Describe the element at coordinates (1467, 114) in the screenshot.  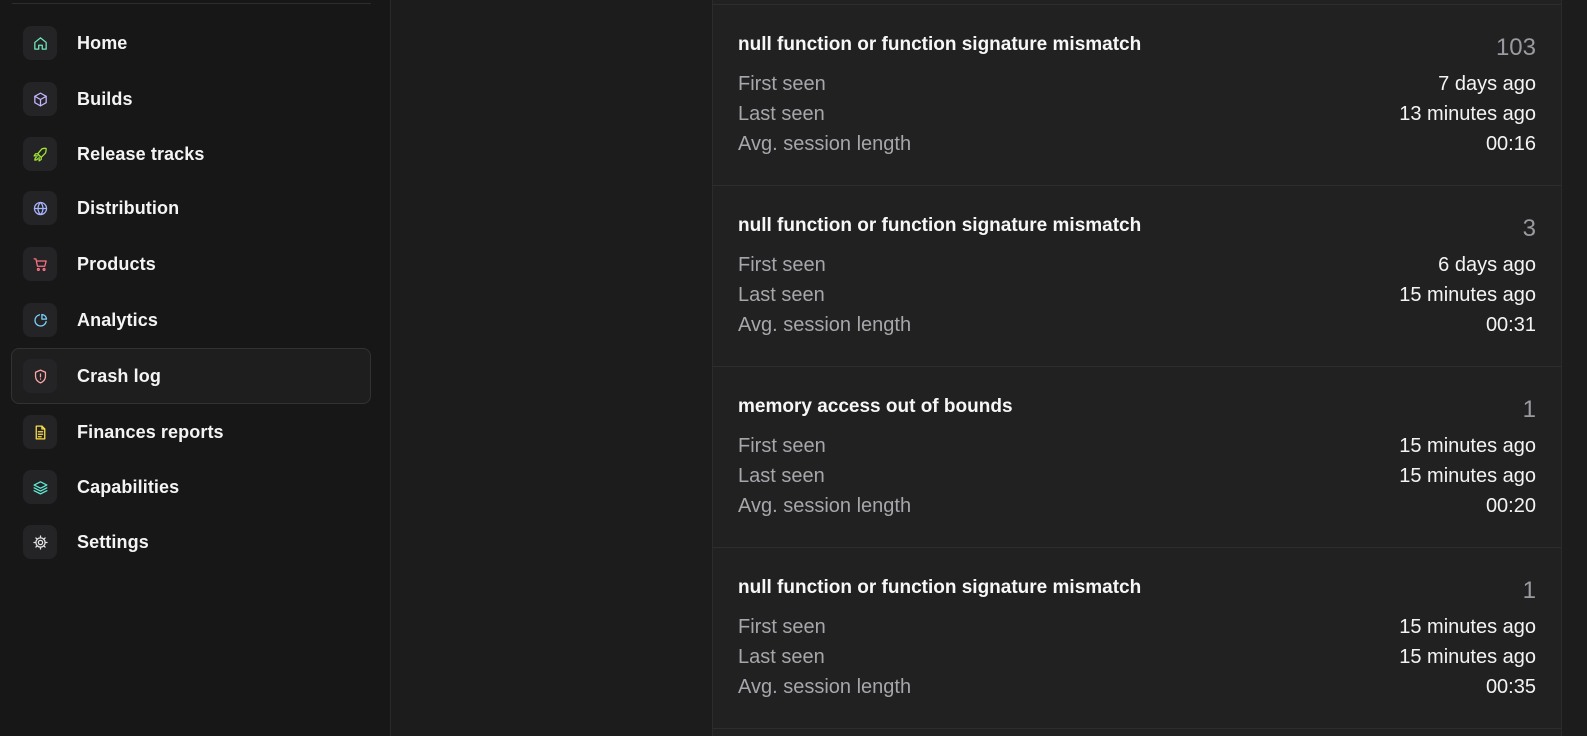
I see `last-seen-value: 13 minutes ago` at that location.